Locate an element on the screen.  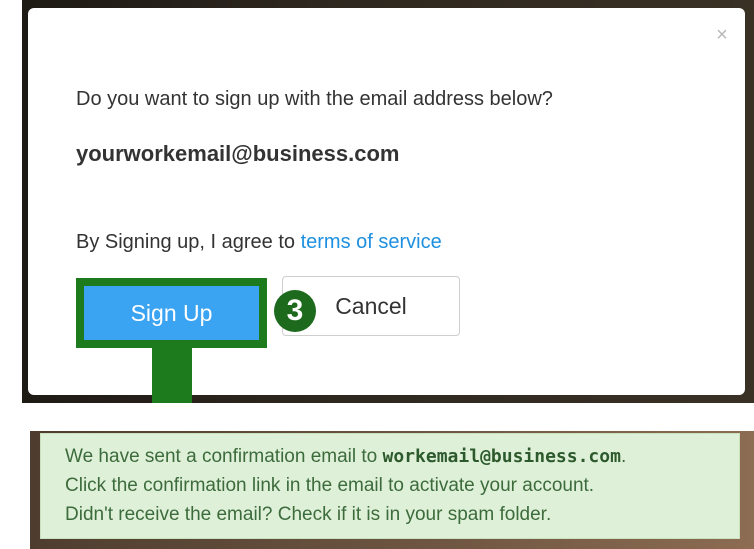
signup-button: Sign Up is located at coordinates (171, 313).